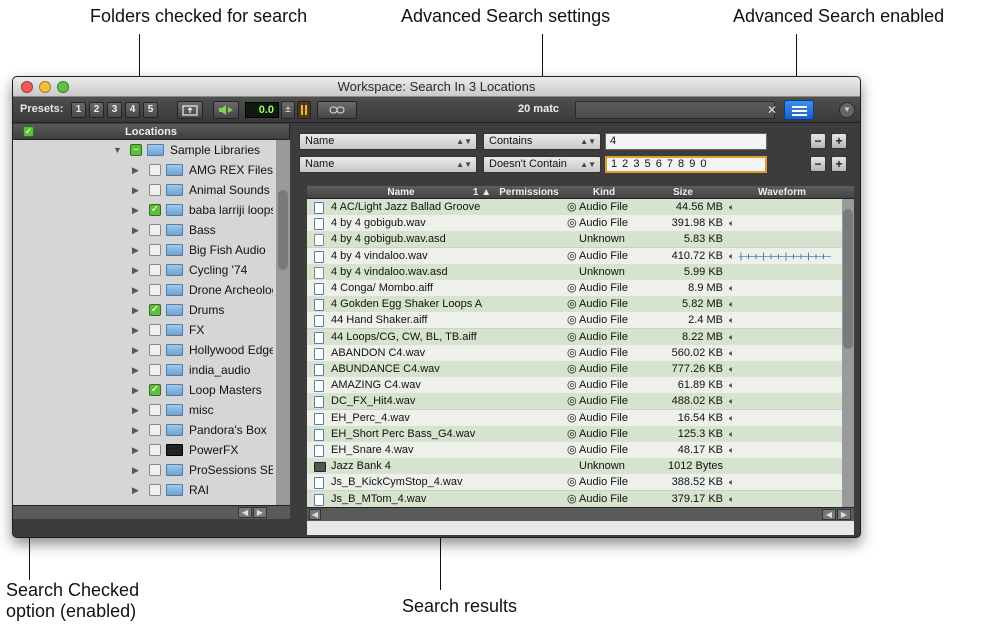 The height and width of the screenshot is (626, 983). Describe the element at coordinates (844, 514) in the screenshot. I see `results-scroll-right-icon: ▶` at that location.